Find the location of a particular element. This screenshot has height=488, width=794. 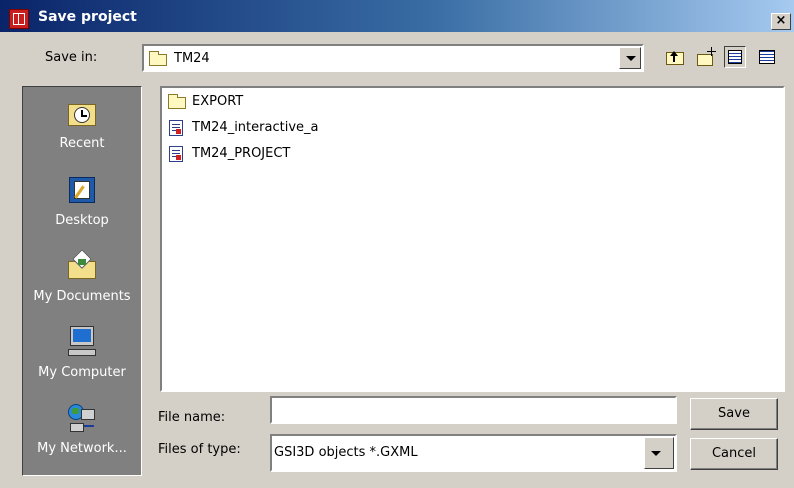

place-desktop: Desktop is located at coordinates (82, 200).